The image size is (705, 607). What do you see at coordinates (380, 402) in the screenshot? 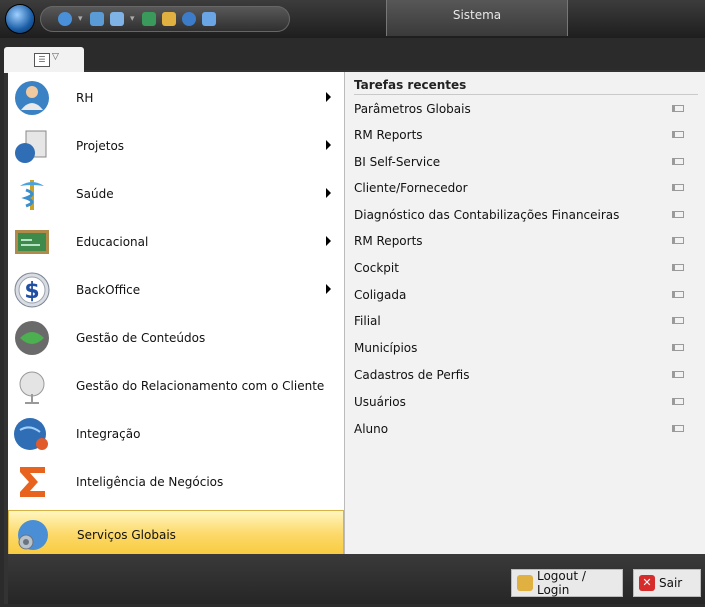
I see `recent-task-label: Usuários` at bounding box center [380, 402].